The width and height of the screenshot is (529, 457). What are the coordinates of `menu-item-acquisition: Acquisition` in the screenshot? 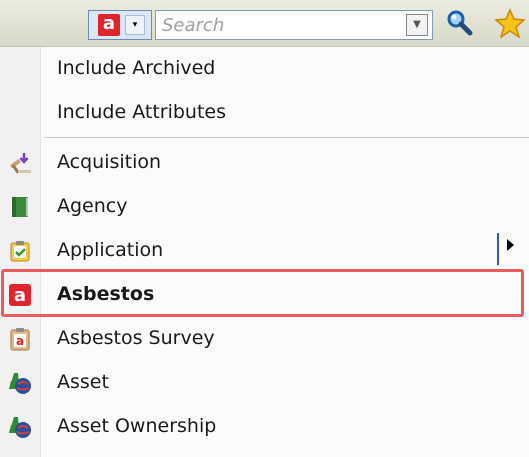 It's located at (264, 163).